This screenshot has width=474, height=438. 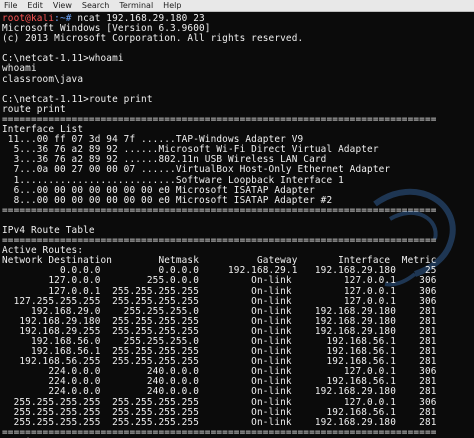 What do you see at coordinates (77, 99) in the screenshot?
I see `terminal-line: C:\netcat-1.11>route print` at bounding box center [77, 99].